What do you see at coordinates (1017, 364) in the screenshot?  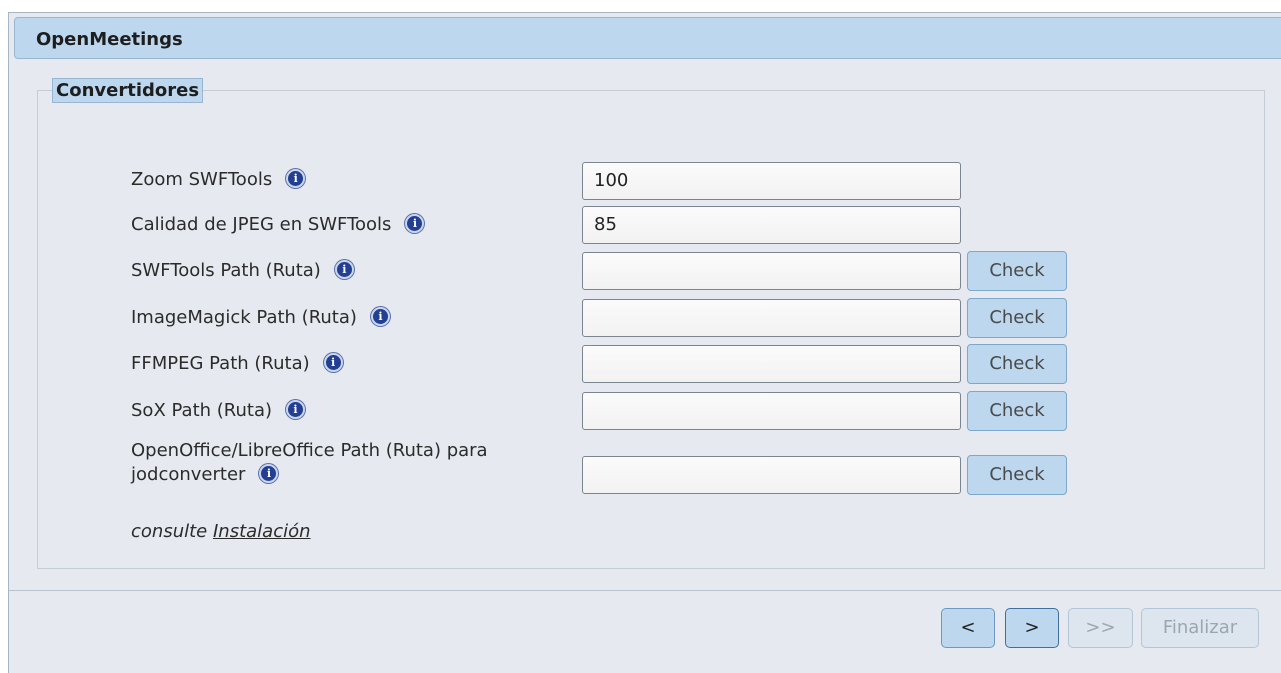 I see `check-ffmpeg-button: Check` at bounding box center [1017, 364].